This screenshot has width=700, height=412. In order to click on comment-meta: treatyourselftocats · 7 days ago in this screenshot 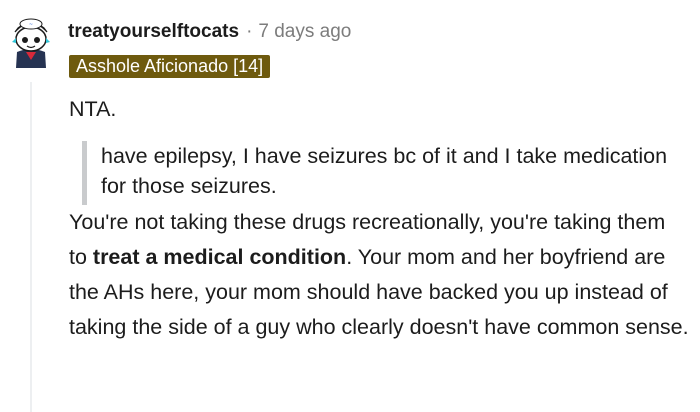, I will do `click(209, 32)`.